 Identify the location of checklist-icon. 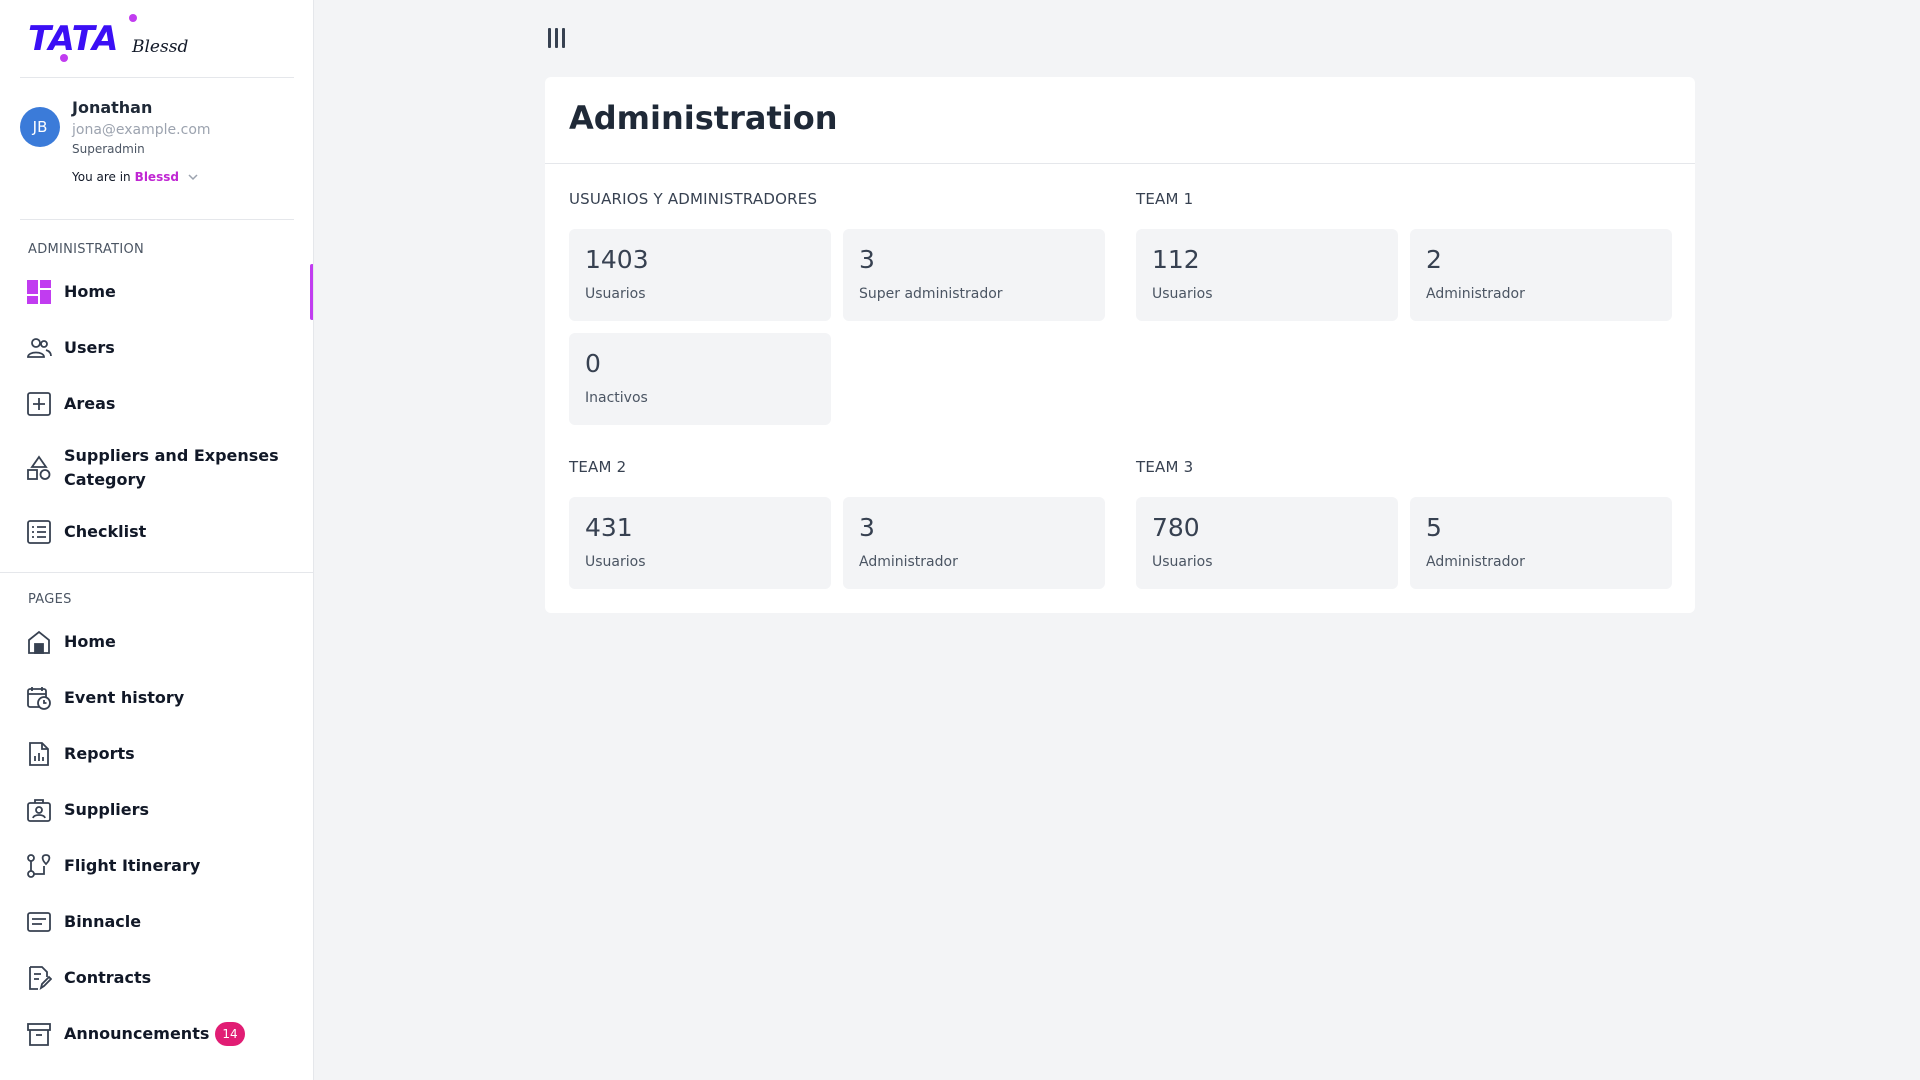
(39, 532).